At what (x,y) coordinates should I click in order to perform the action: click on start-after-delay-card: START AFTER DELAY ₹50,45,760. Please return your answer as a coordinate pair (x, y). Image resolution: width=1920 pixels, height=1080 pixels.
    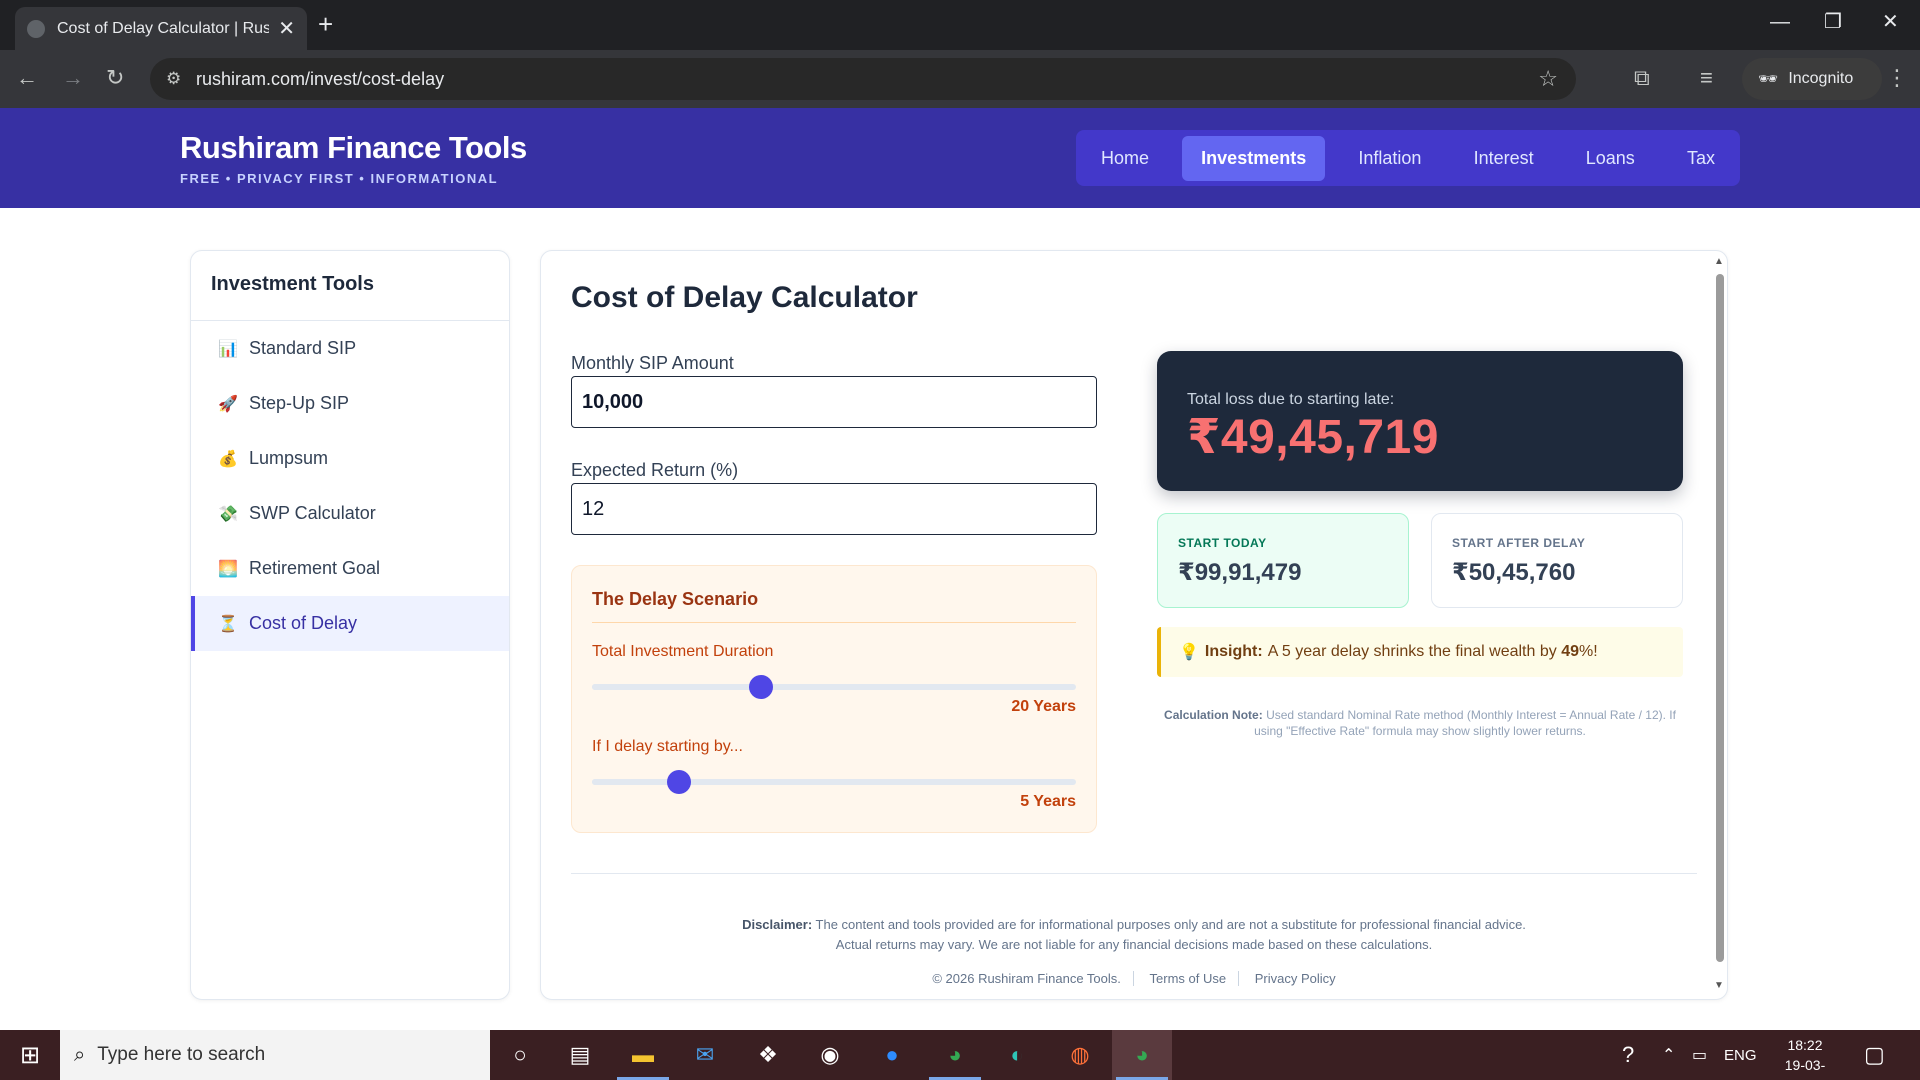
    Looking at the image, I should click on (1557, 560).